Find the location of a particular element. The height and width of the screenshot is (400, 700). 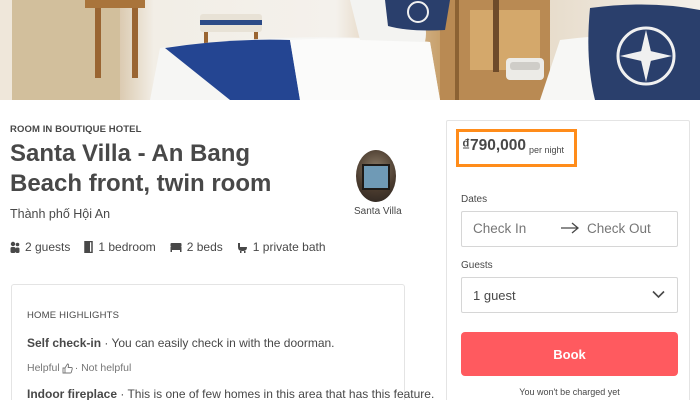

host-avatar is located at coordinates (376, 176).